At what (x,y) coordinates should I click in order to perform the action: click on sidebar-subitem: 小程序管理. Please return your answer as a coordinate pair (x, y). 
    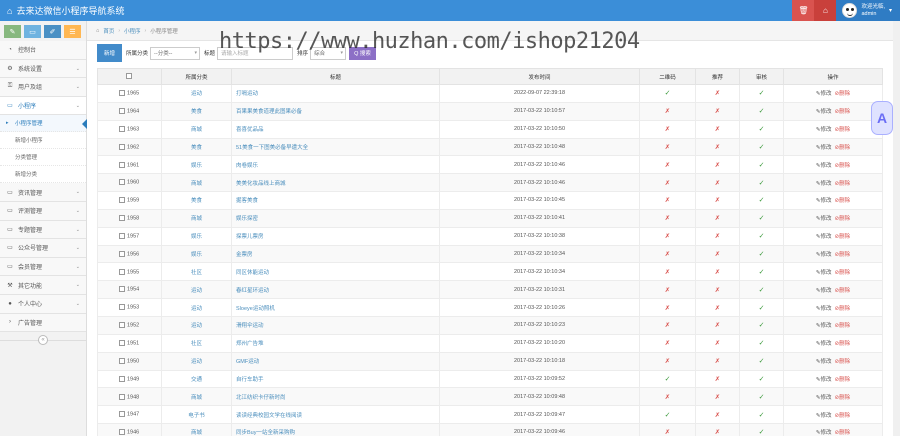
    Looking at the image, I should click on (43, 124).